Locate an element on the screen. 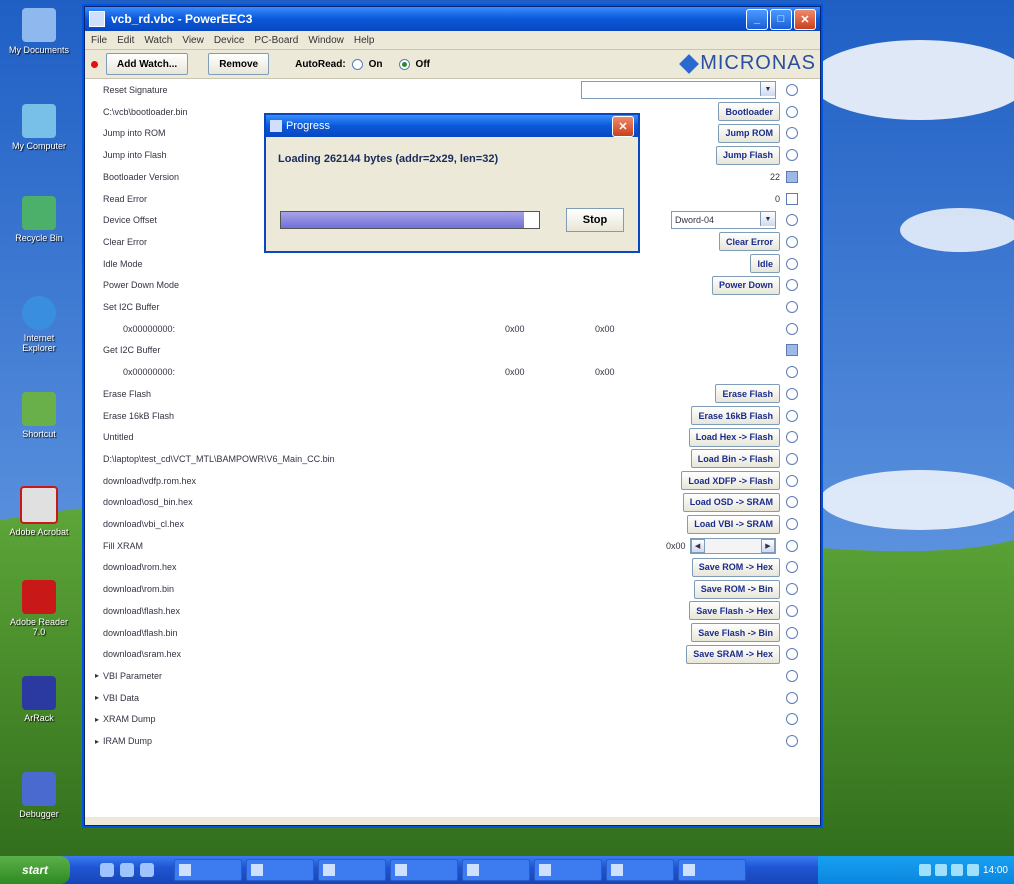 This screenshot has height=884, width=1014. tree-row: ▸ IRAM Dump is located at coordinates (452, 741).